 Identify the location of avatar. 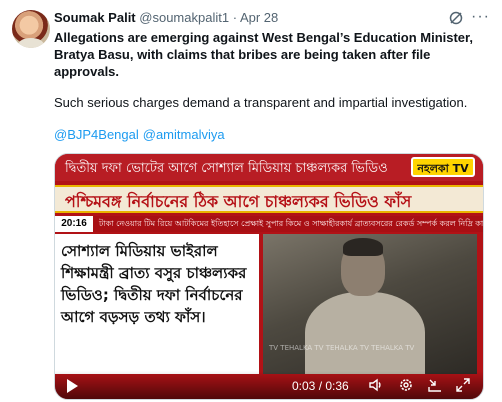
(31, 29).